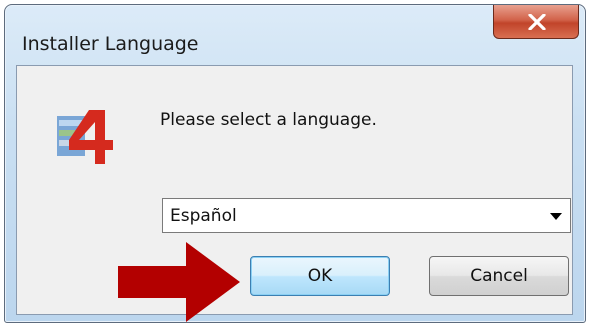 Image resolution: width=593 pixels, height=328 pixels. I want to click on cancel-button: Cancel, so click(499, 276).